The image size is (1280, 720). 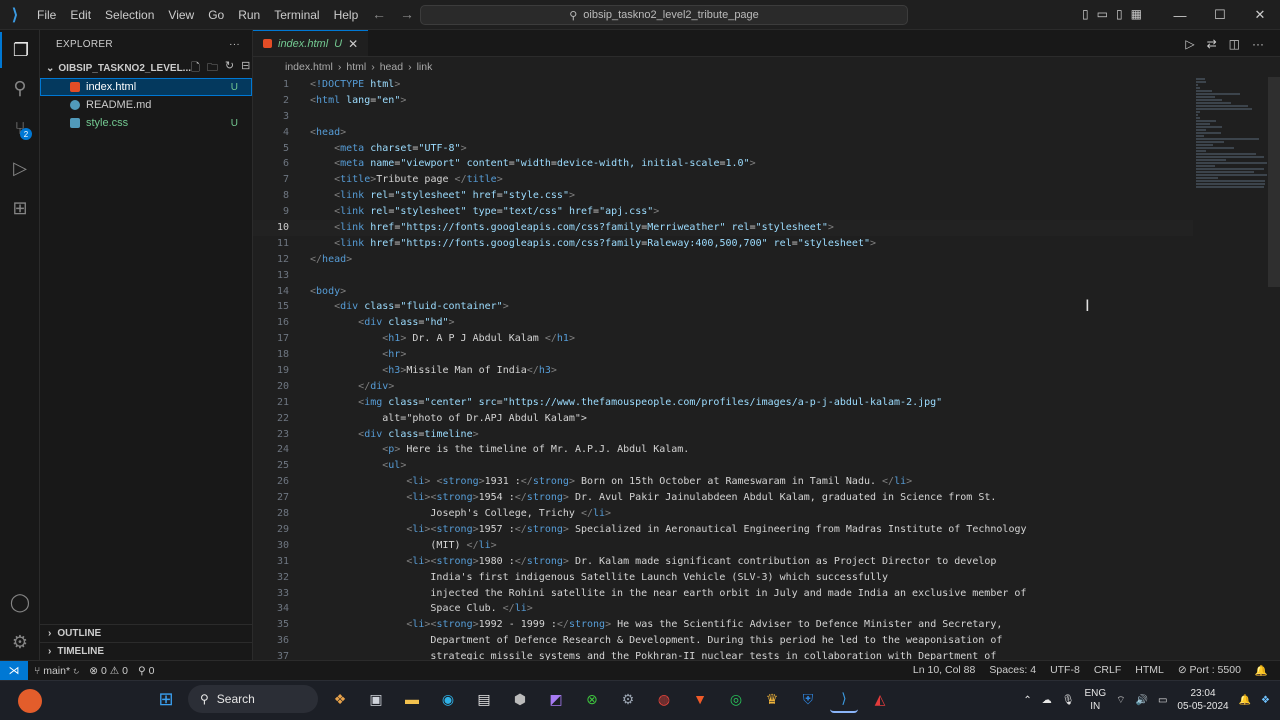 I want to click on collapse-all-icon: ⊟, so click(x=245, y=68).